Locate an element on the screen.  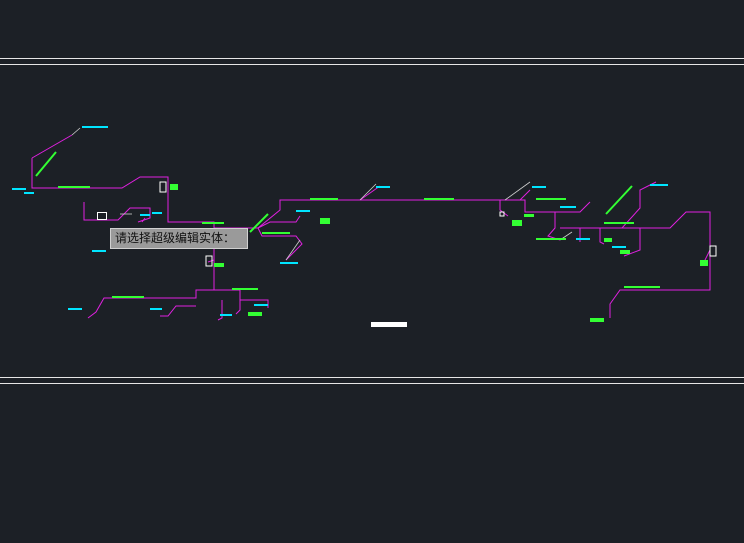
pickbox-cursor-icon is located at coordinates (102, 216).